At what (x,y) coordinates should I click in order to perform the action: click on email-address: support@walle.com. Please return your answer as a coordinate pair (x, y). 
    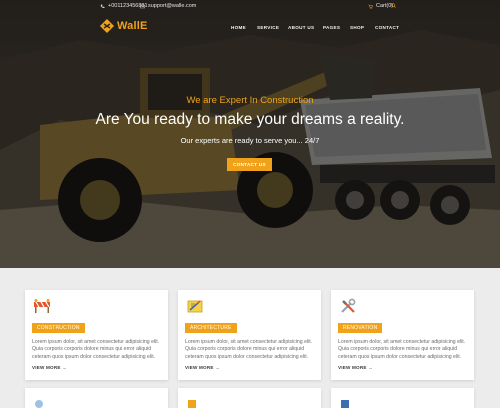
    Looking at the image, I should click on (172, 6).